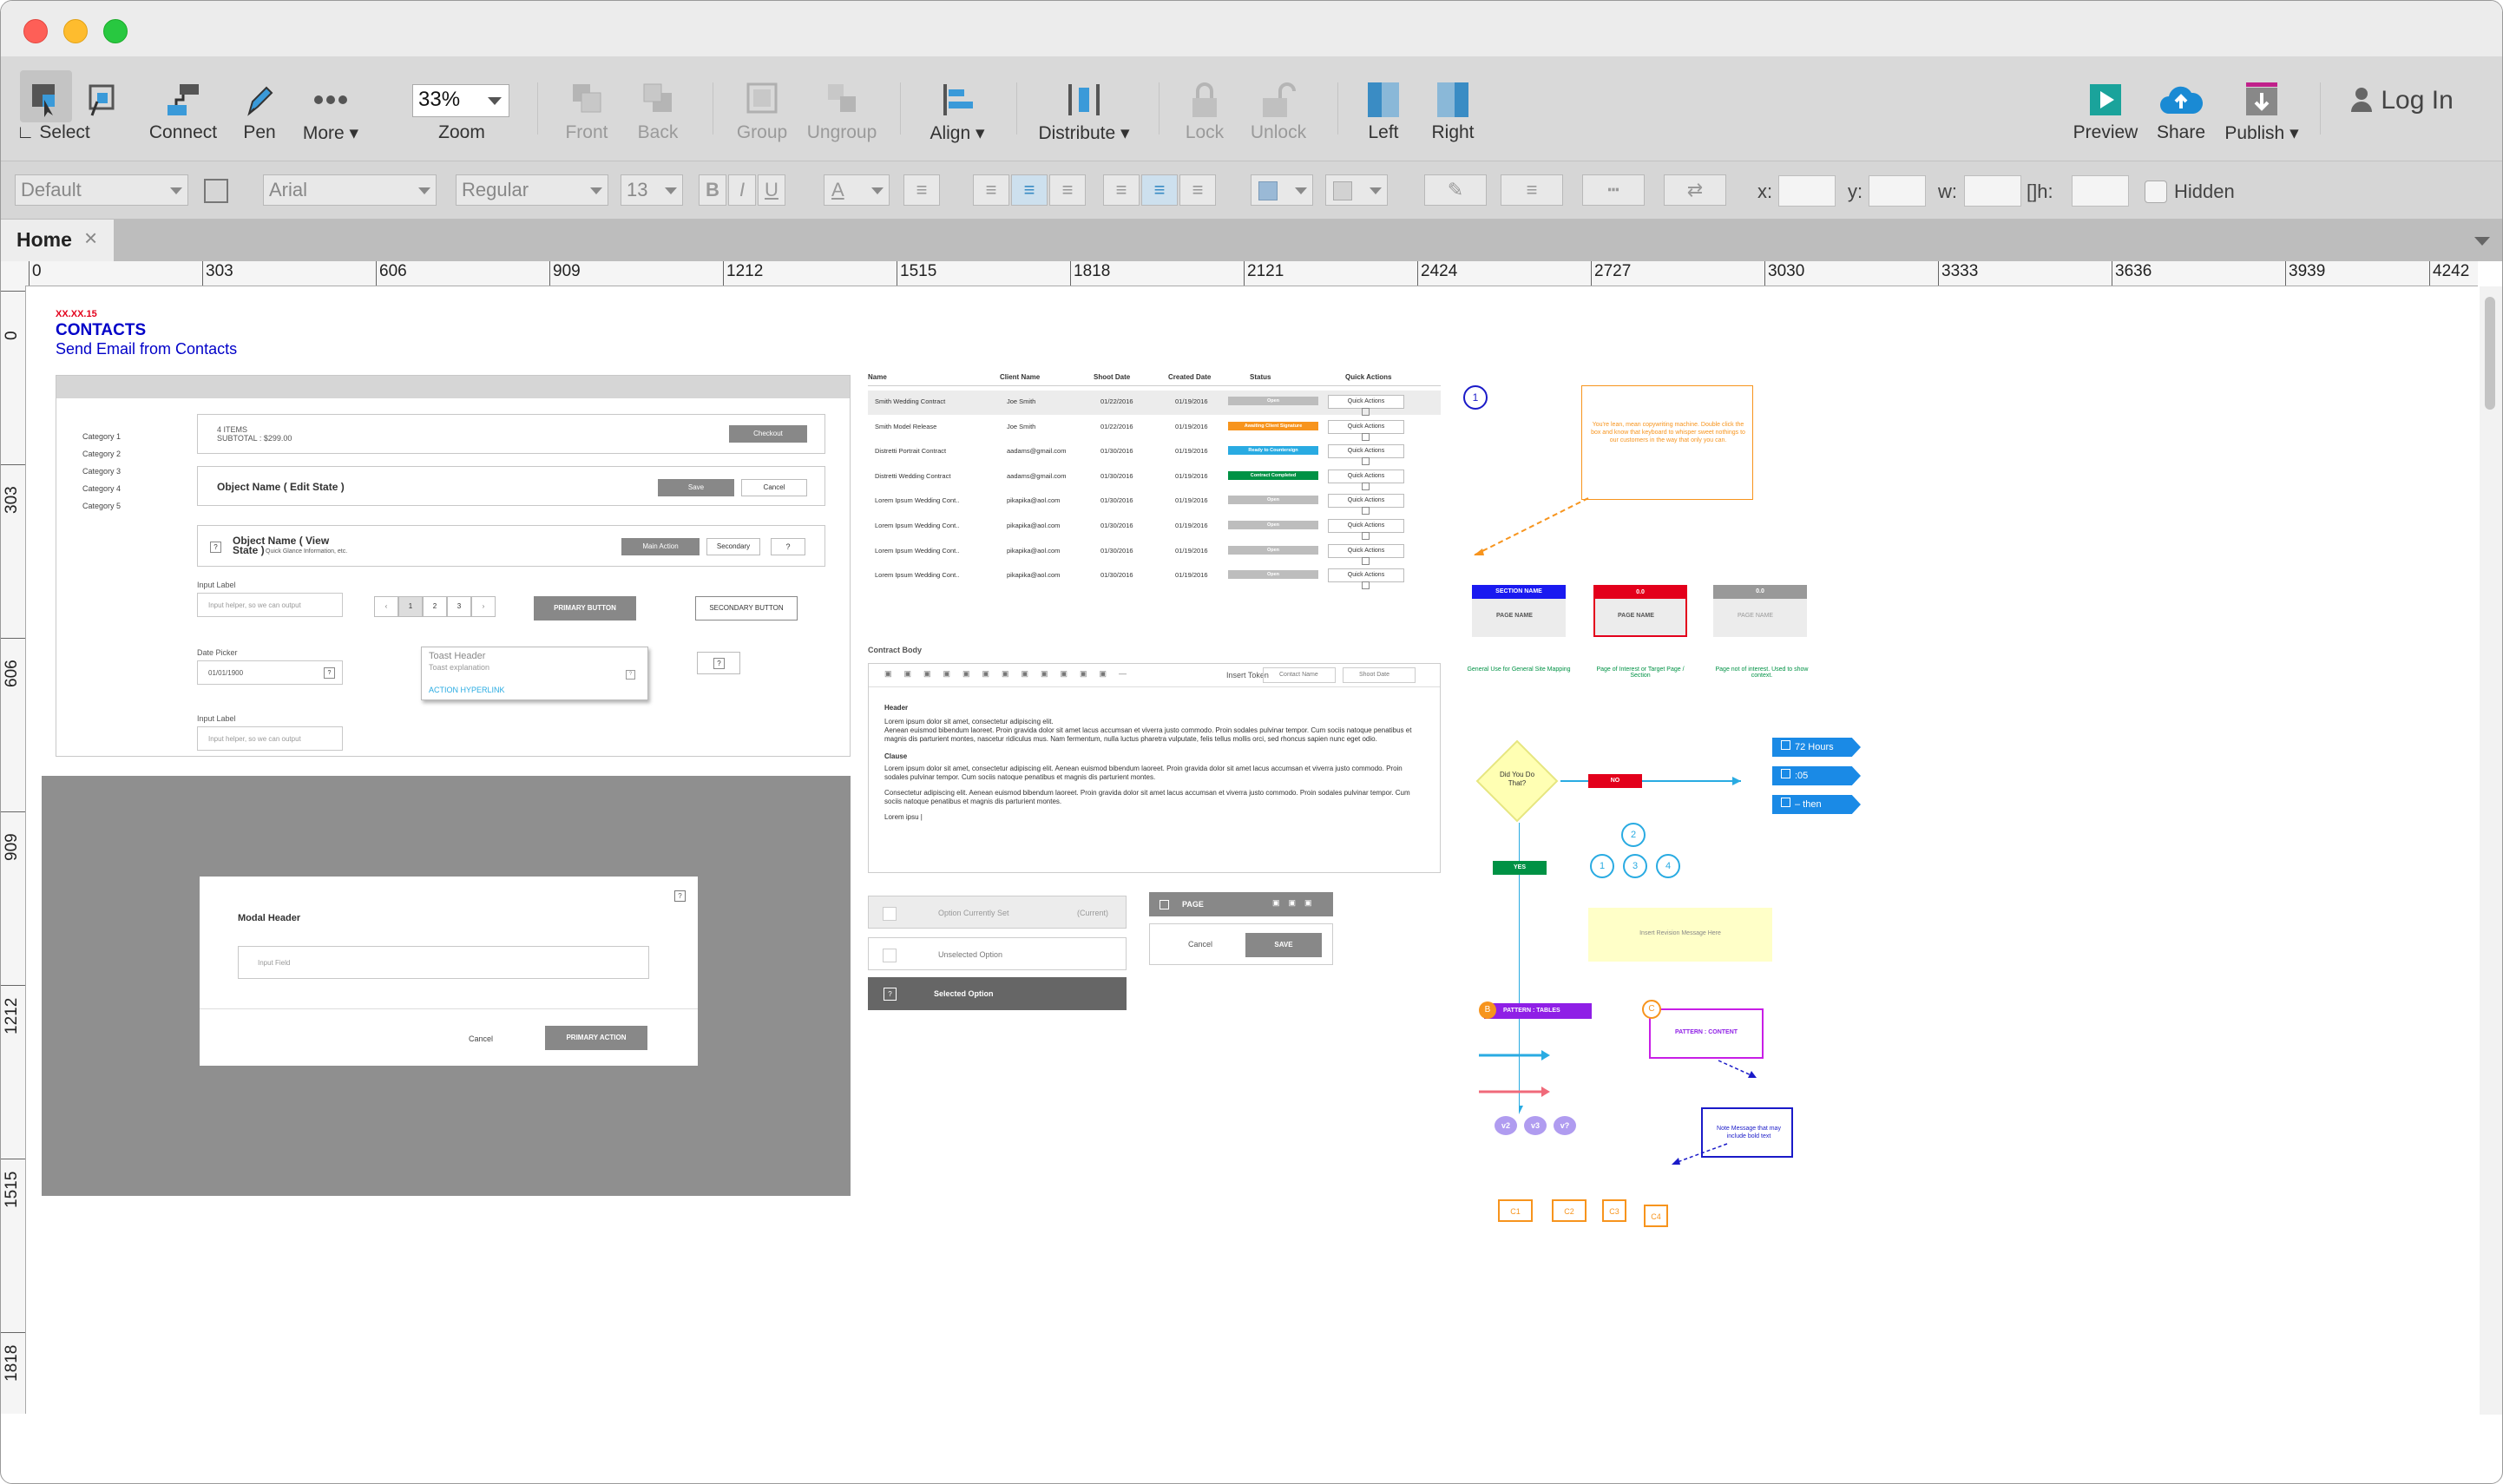 The image size is (2503, 1484). I want to click on category-item: Category 3, so click(101, 472).